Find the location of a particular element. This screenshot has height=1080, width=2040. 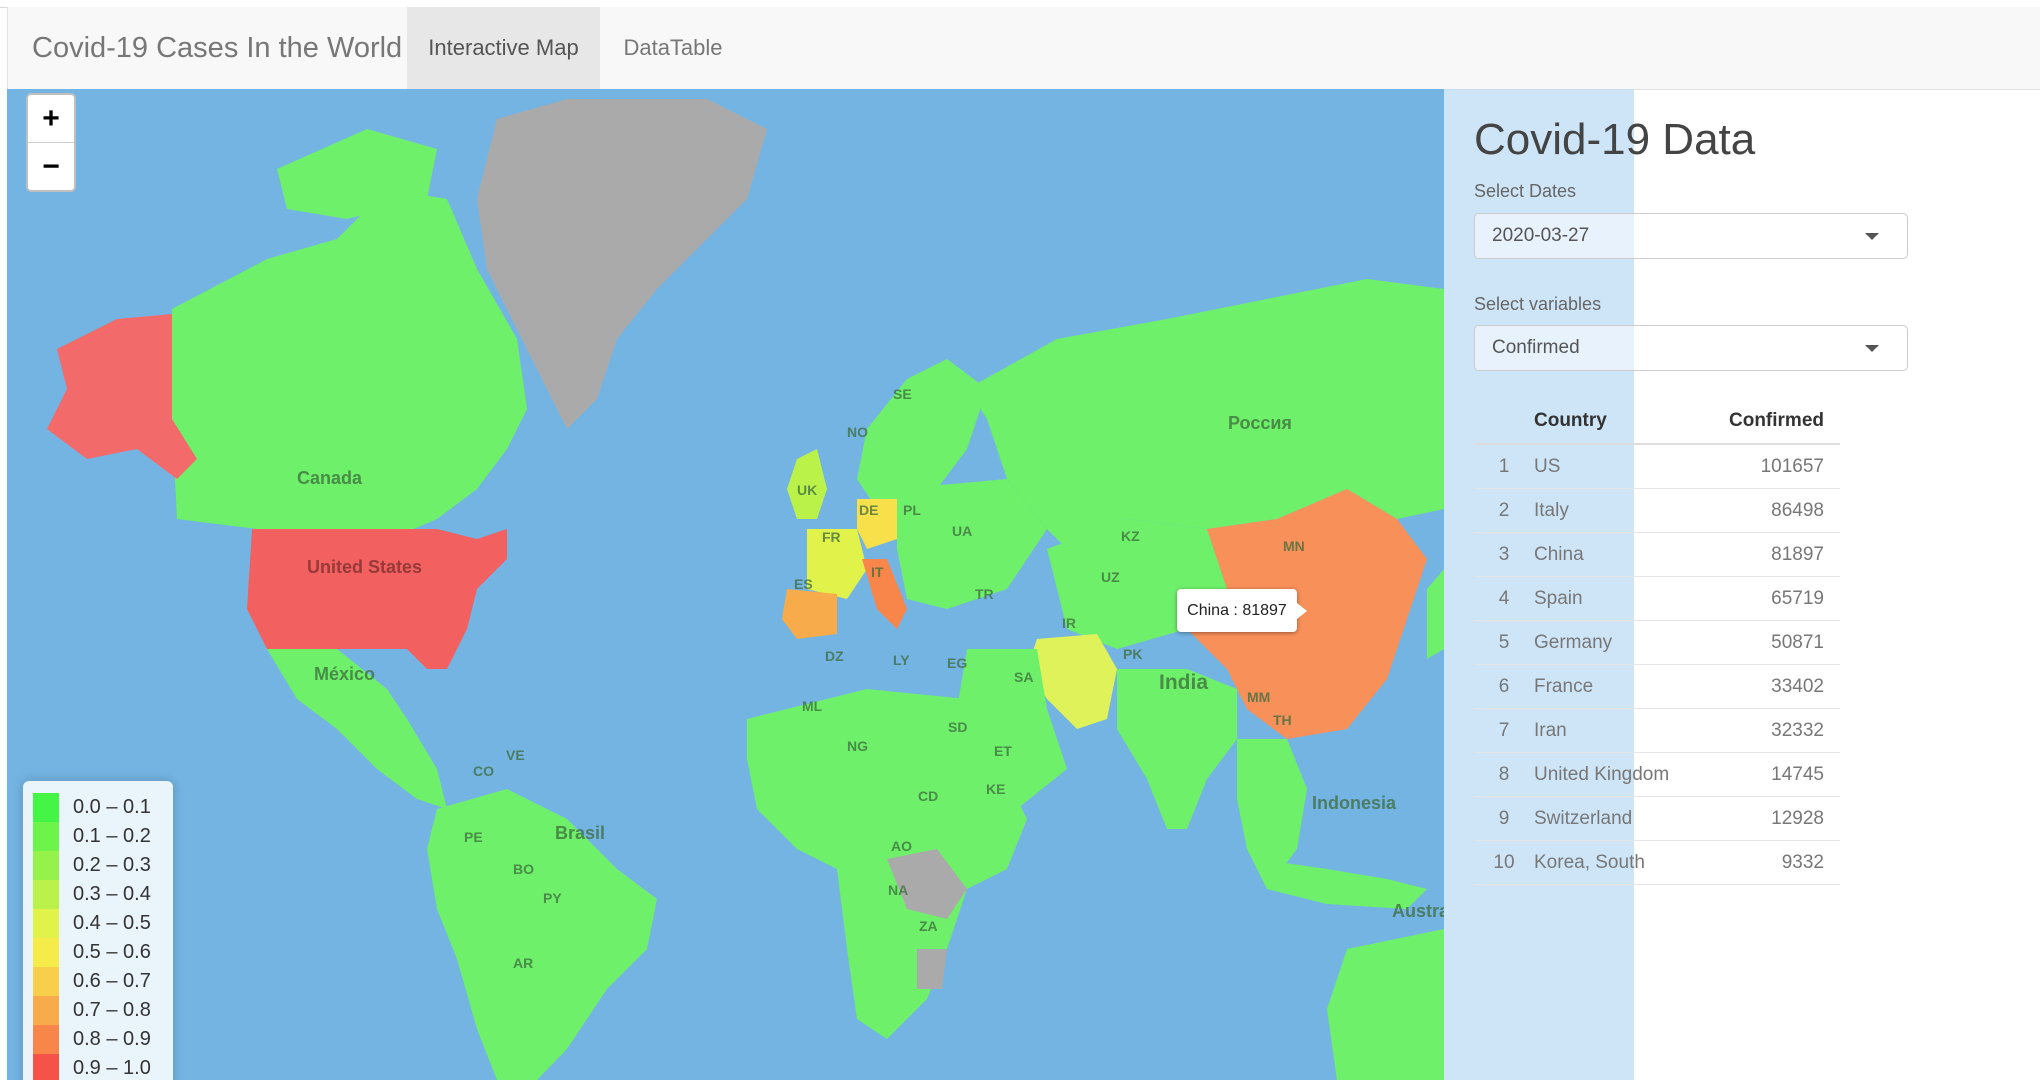

legend-label: 0.3 – 0.4 is located at coordinates (112, 894).